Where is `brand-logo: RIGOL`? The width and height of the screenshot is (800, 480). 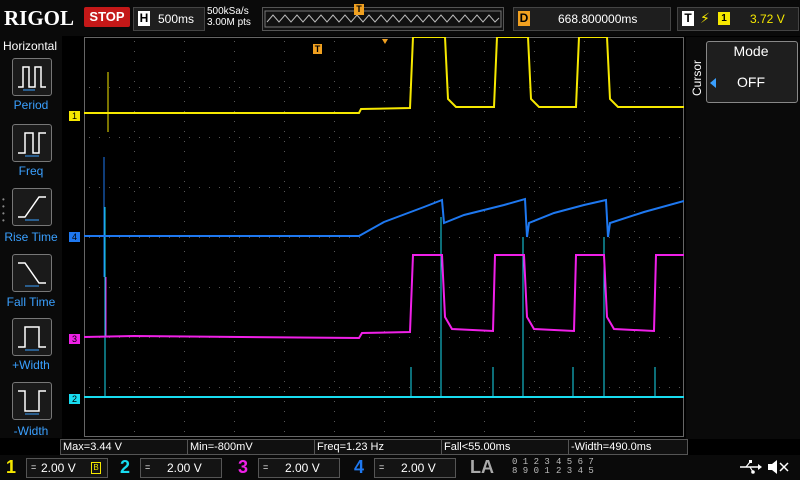 brand-logo: RIGOL is located at coordinates (39, 18).